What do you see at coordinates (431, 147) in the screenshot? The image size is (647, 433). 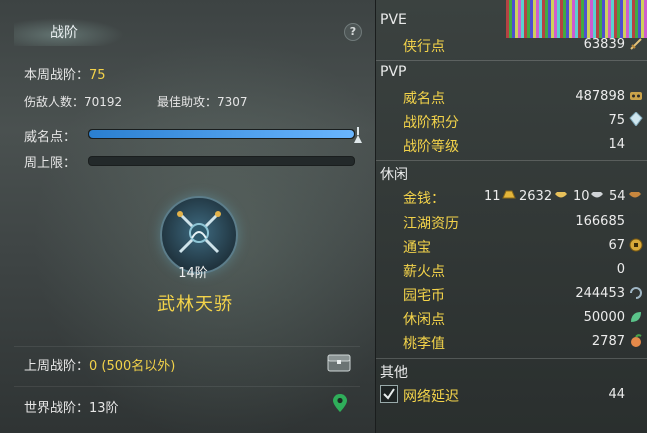 I see `currency-label: 战阶等级` at bounding box center [431, 147].